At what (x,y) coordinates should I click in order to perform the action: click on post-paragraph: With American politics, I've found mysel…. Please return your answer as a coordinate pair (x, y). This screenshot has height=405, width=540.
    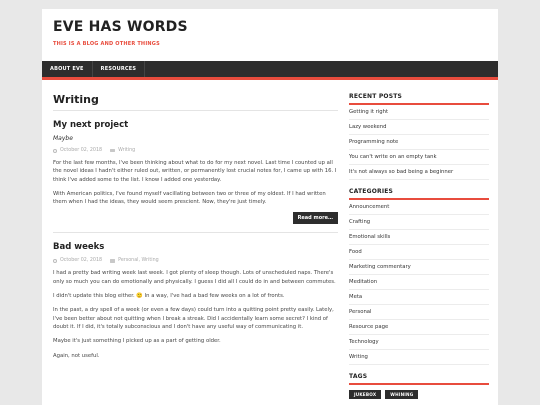
    Looking at the image, I should click on (189, 198).